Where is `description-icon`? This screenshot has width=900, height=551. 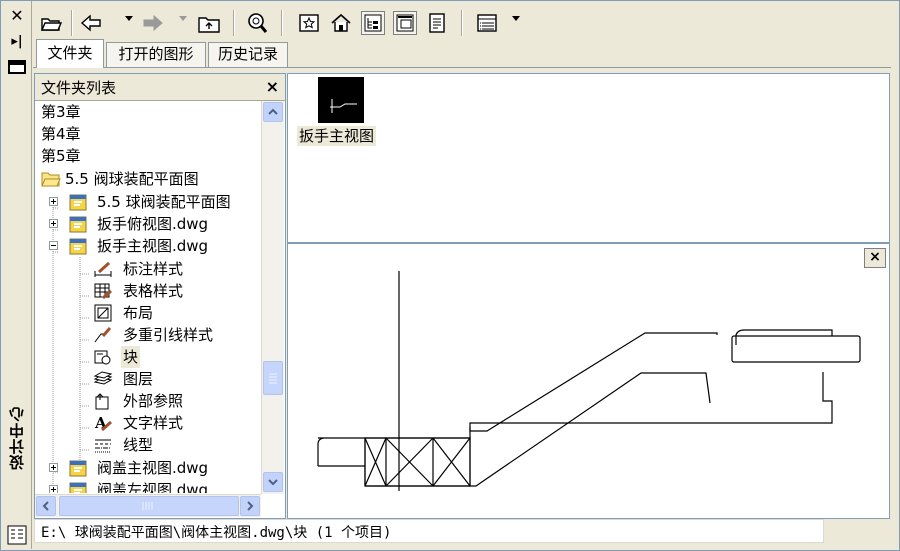 description-icon is located at coordinates (437, 23).